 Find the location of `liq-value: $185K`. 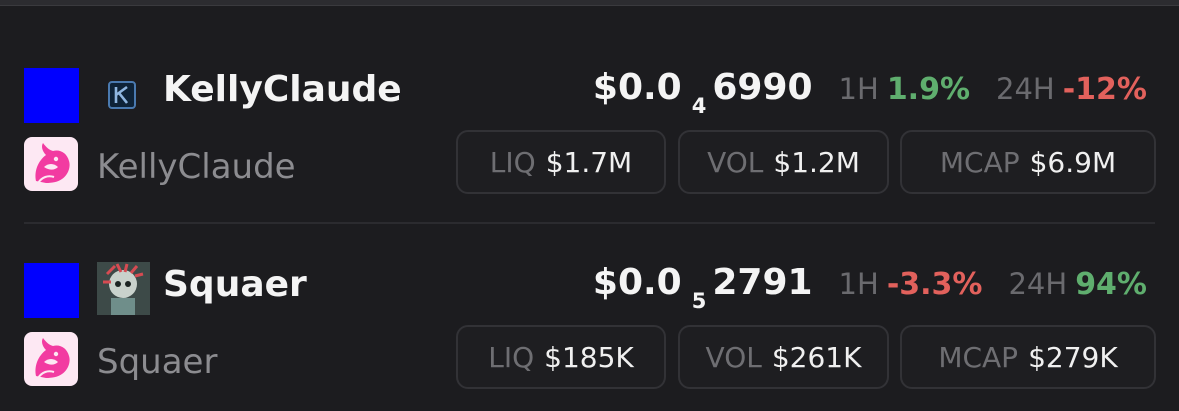

liq-value: $185K is located at coordinates (589, 357).